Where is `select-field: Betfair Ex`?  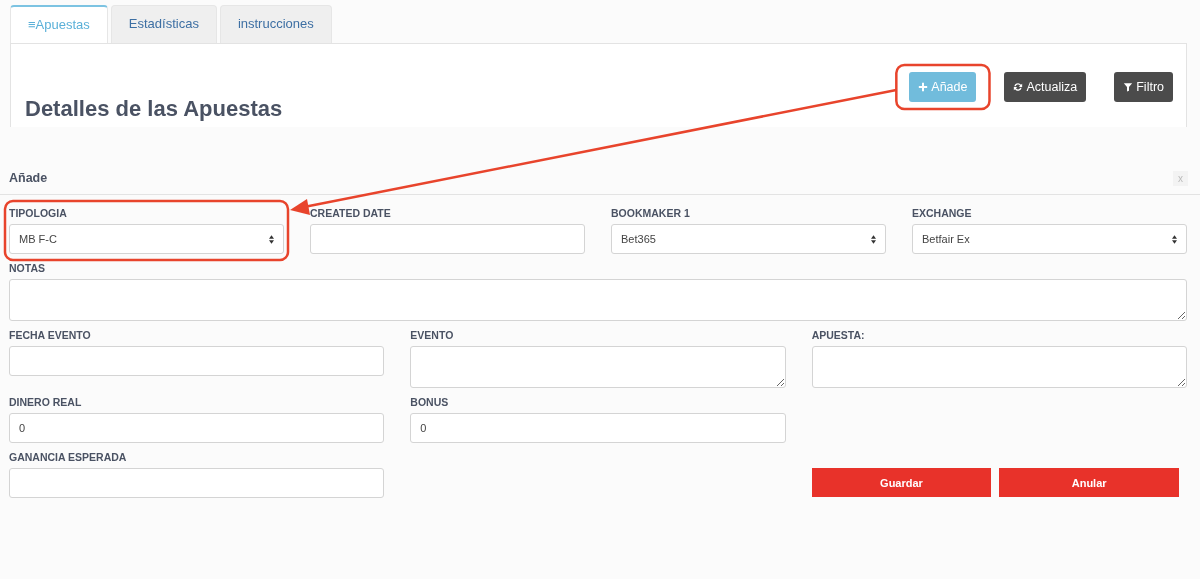
select-field: Betfair Ex is located at coordinates (1049, 239).